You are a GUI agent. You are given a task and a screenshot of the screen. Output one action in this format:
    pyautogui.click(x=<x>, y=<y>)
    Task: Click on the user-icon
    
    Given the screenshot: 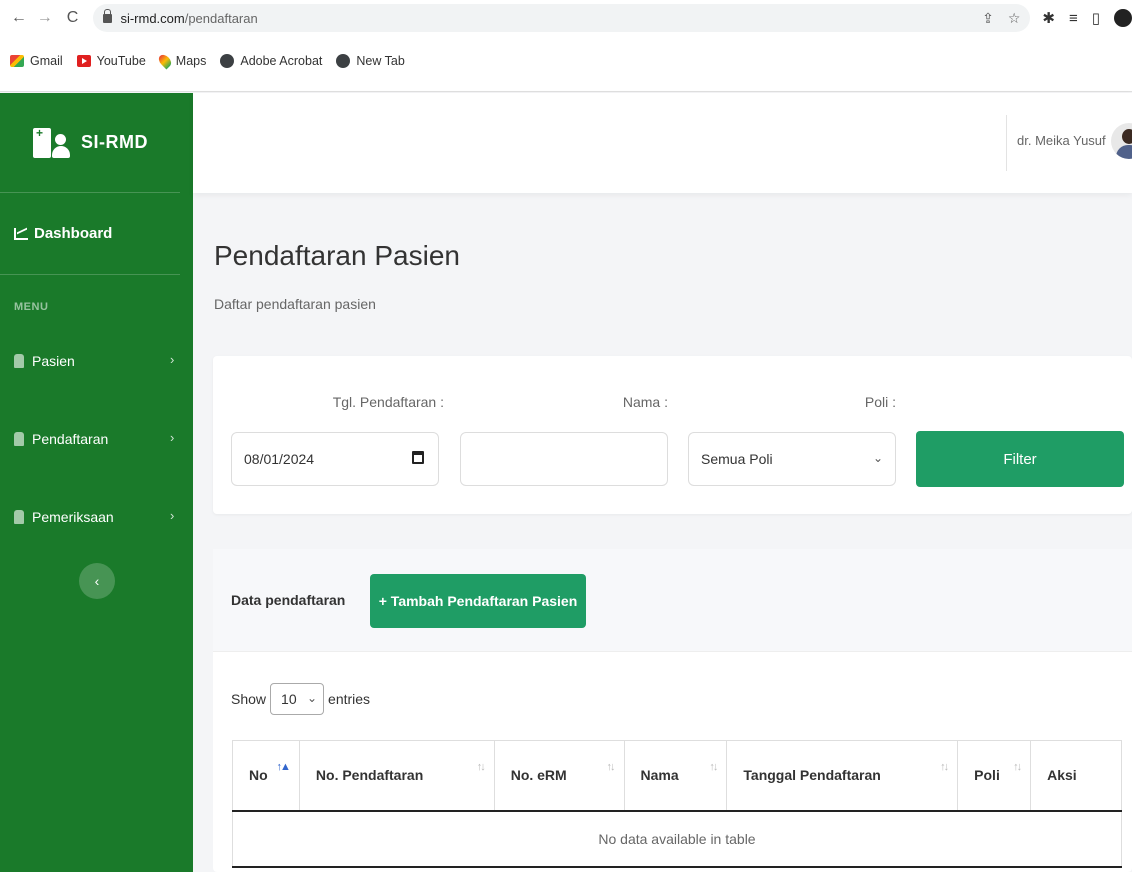 What is the action you would take?
    pyautogui.click(x=19, y=361)
    